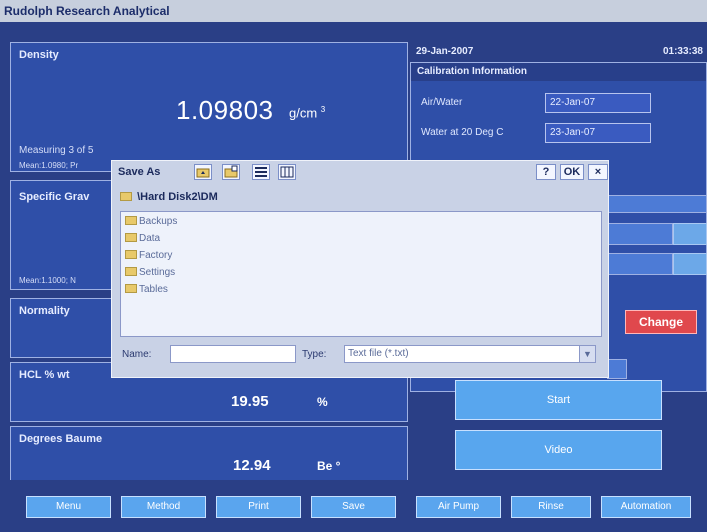 This screenshot has height=532, width=707. What do you see at coordinates (150, 238) in the screenshot?
I see `folder-label: Data` at bounding box center [150, 238].